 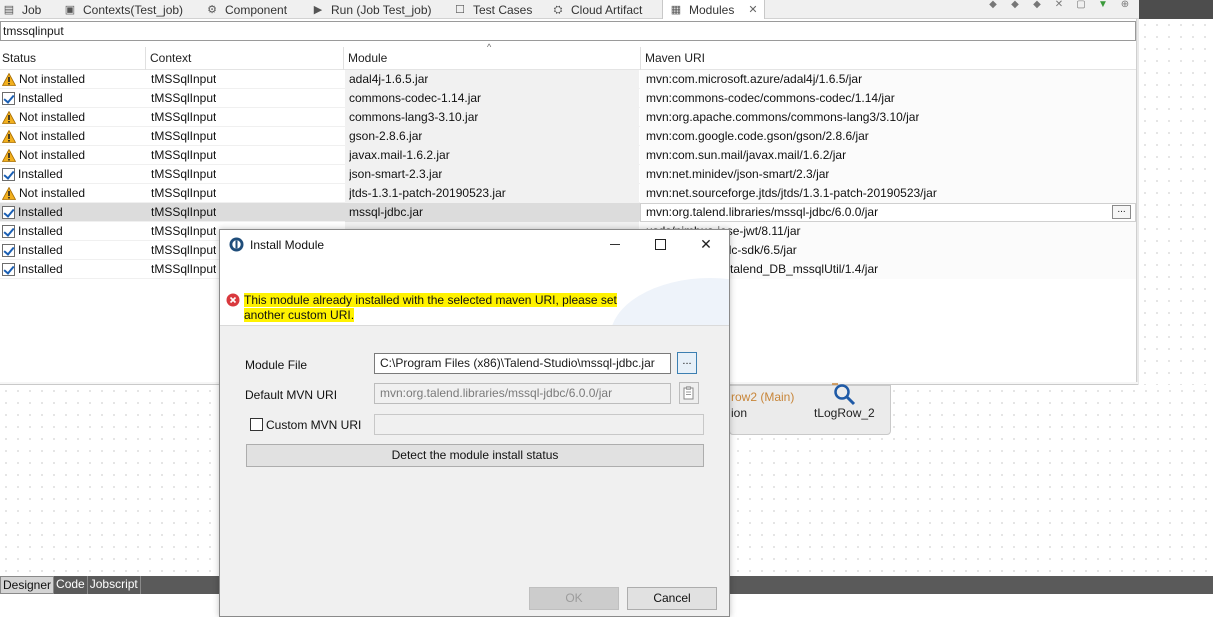 What do you see at coordinates (256, 424) in the screenshot?
I see `custom-mvn-checkbox` at bounding box center [256, 424].